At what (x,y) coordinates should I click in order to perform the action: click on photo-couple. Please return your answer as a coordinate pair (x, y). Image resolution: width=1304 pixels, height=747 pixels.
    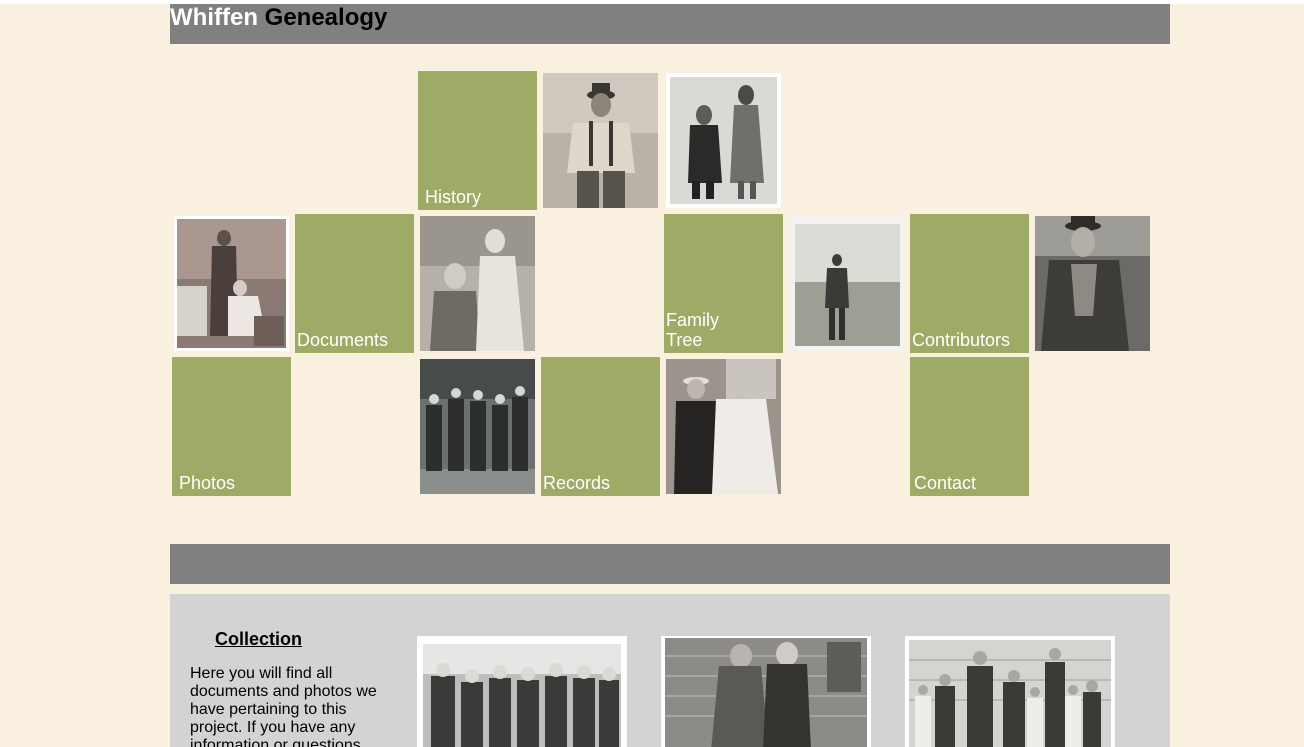
    Looking at the image, I should click on (723, 140).